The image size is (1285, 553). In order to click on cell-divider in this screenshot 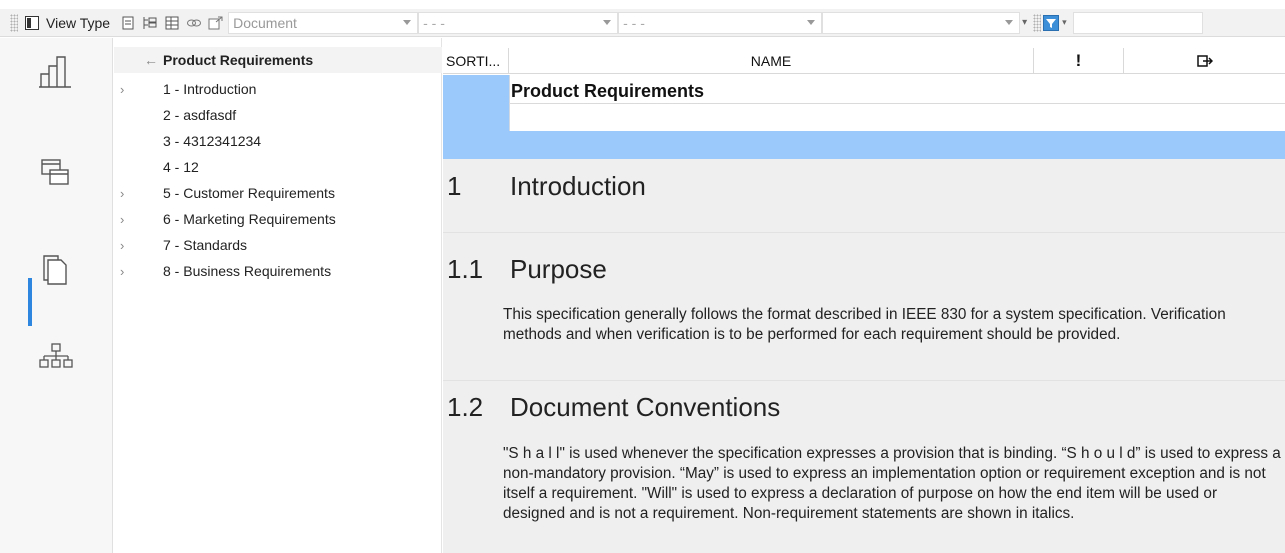, I will do `click(897, 103)`.